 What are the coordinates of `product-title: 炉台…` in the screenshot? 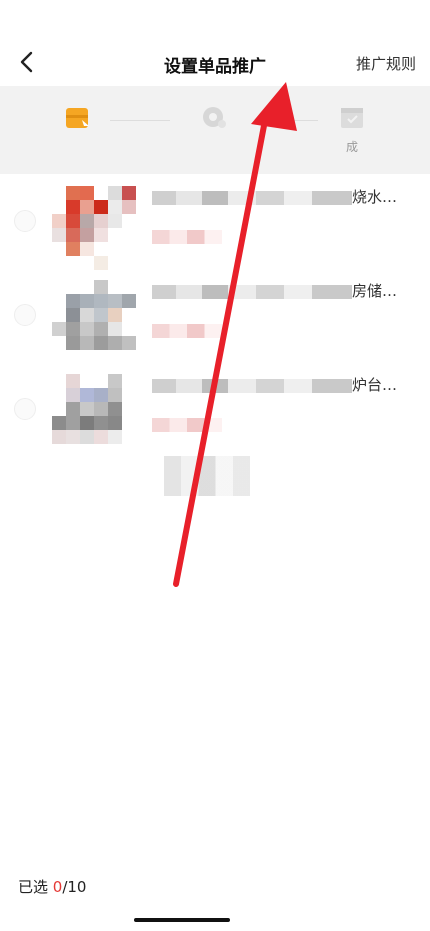 It's located at (283, 384).